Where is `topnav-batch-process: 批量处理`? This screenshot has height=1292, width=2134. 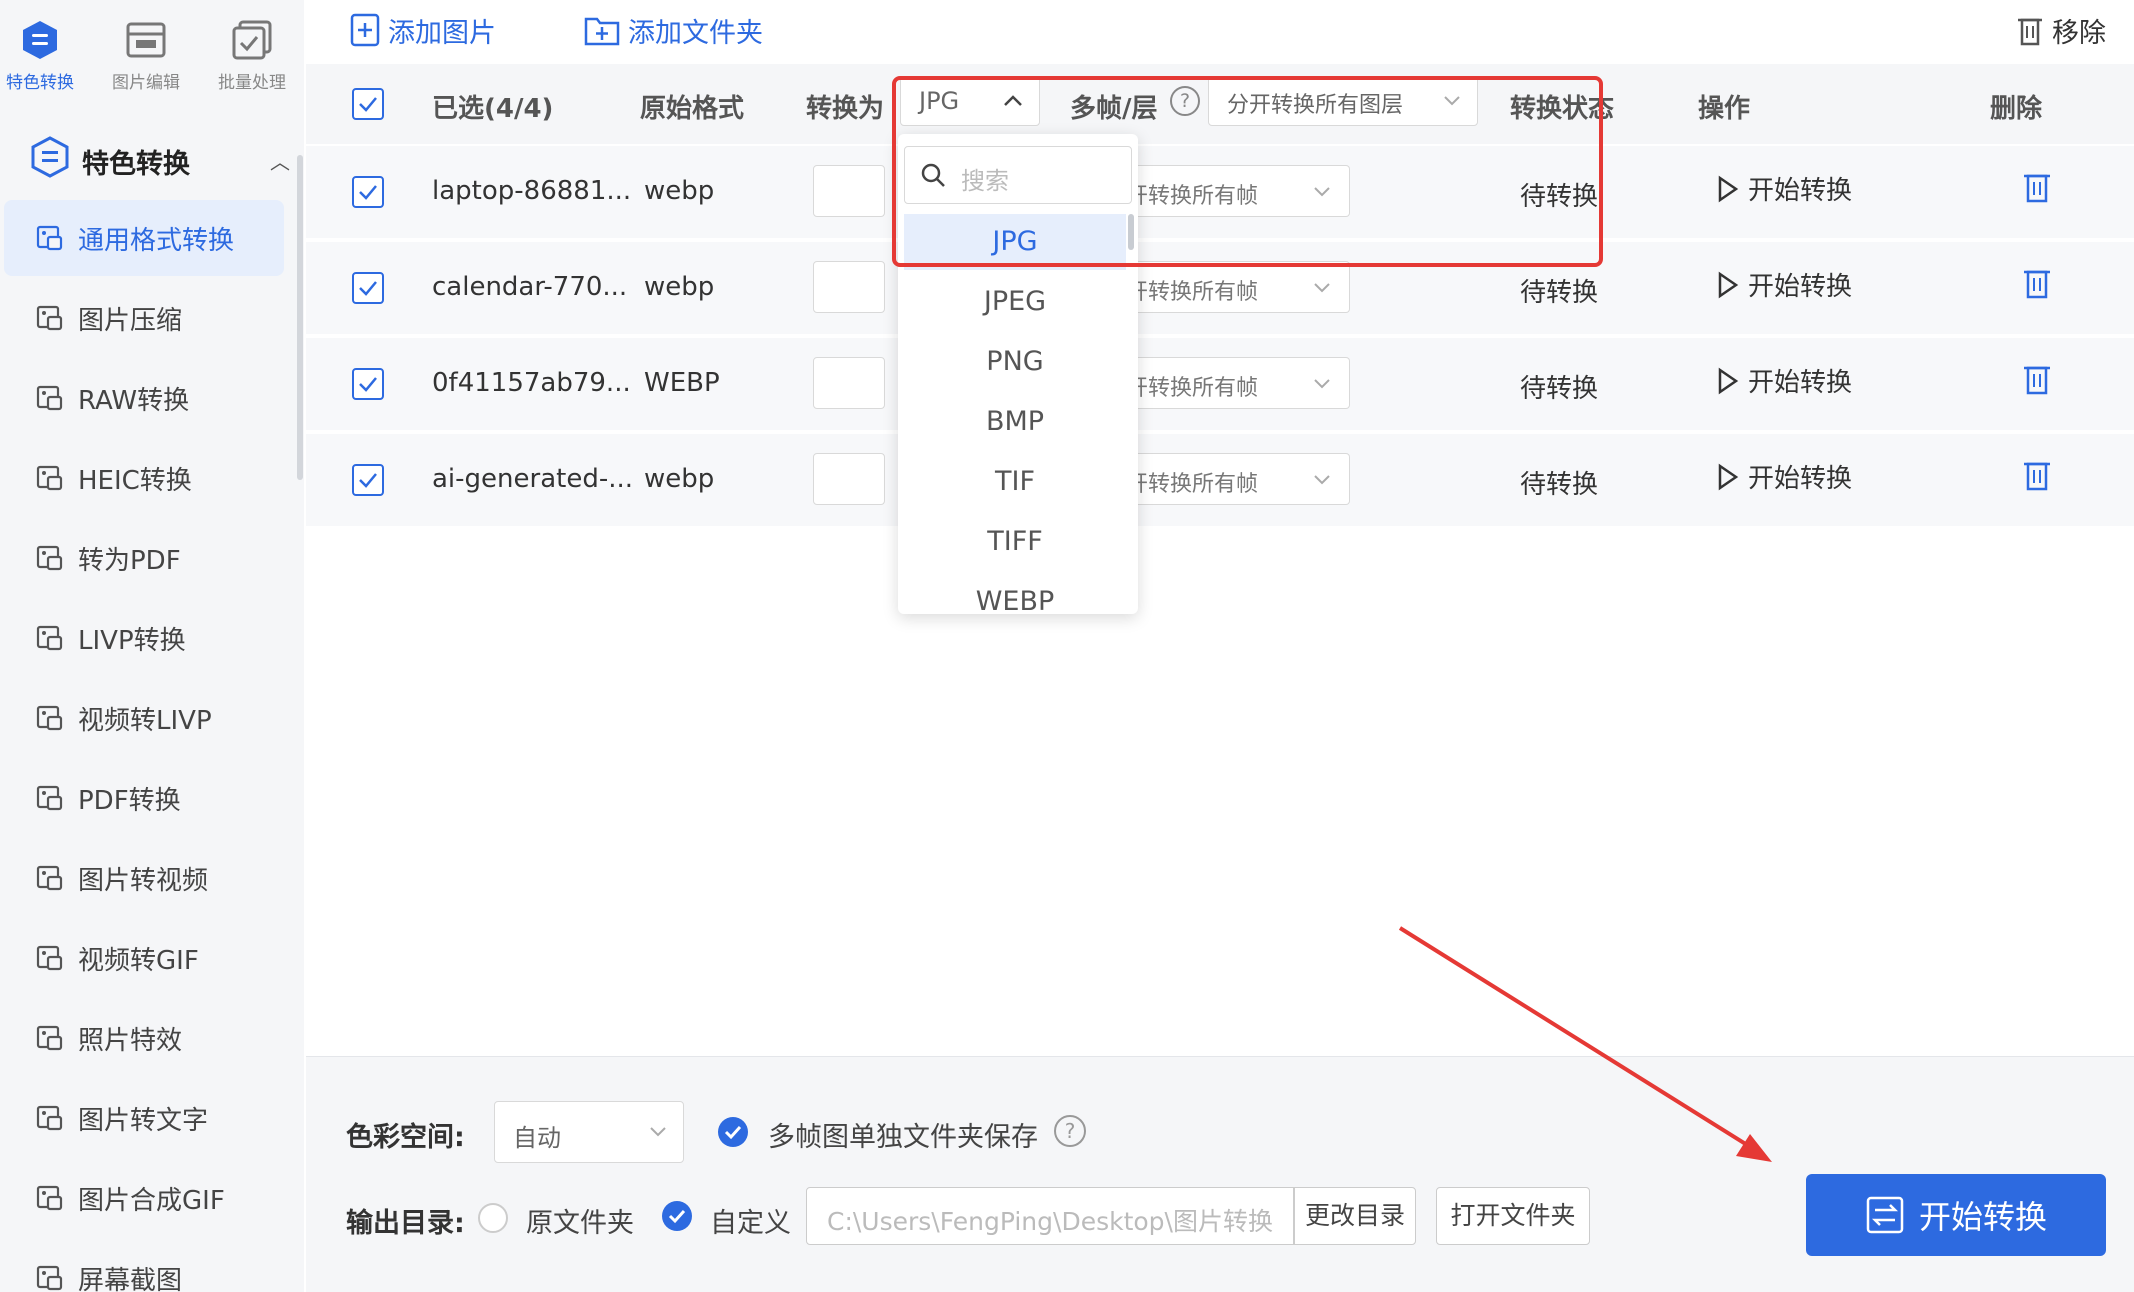
topnav-batch-process: 批量处理 is located at coordinates (252, 56).